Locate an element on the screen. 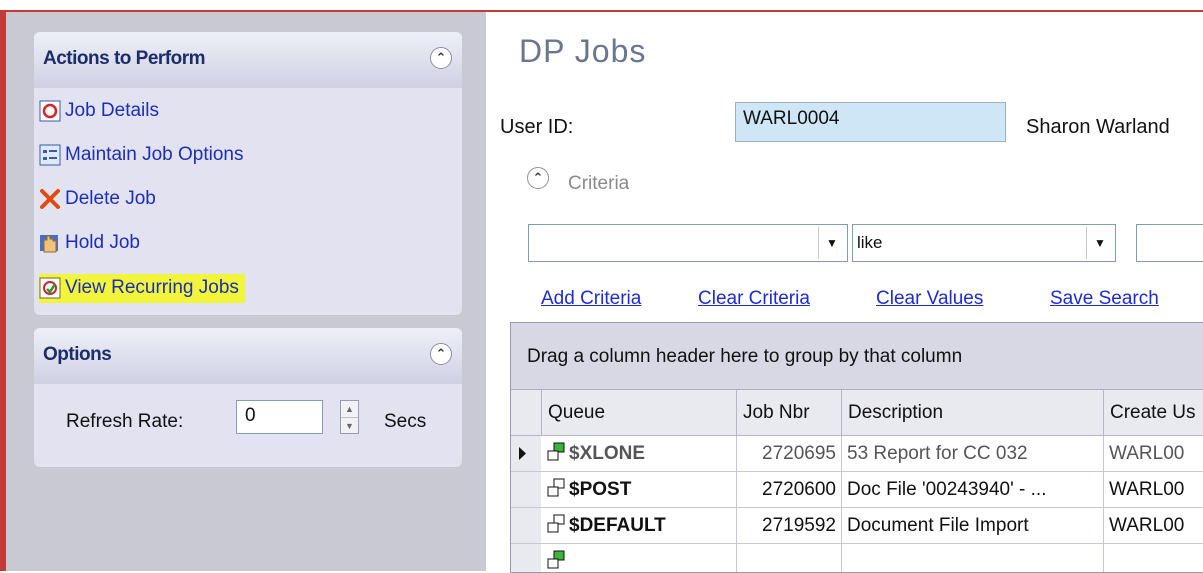 The height and width of the screenshot is (573, 1203). options-panel: Options ⌃ Refresh Rate: 0 ▲ ▼ Secs is located at coordinates (248, 397).